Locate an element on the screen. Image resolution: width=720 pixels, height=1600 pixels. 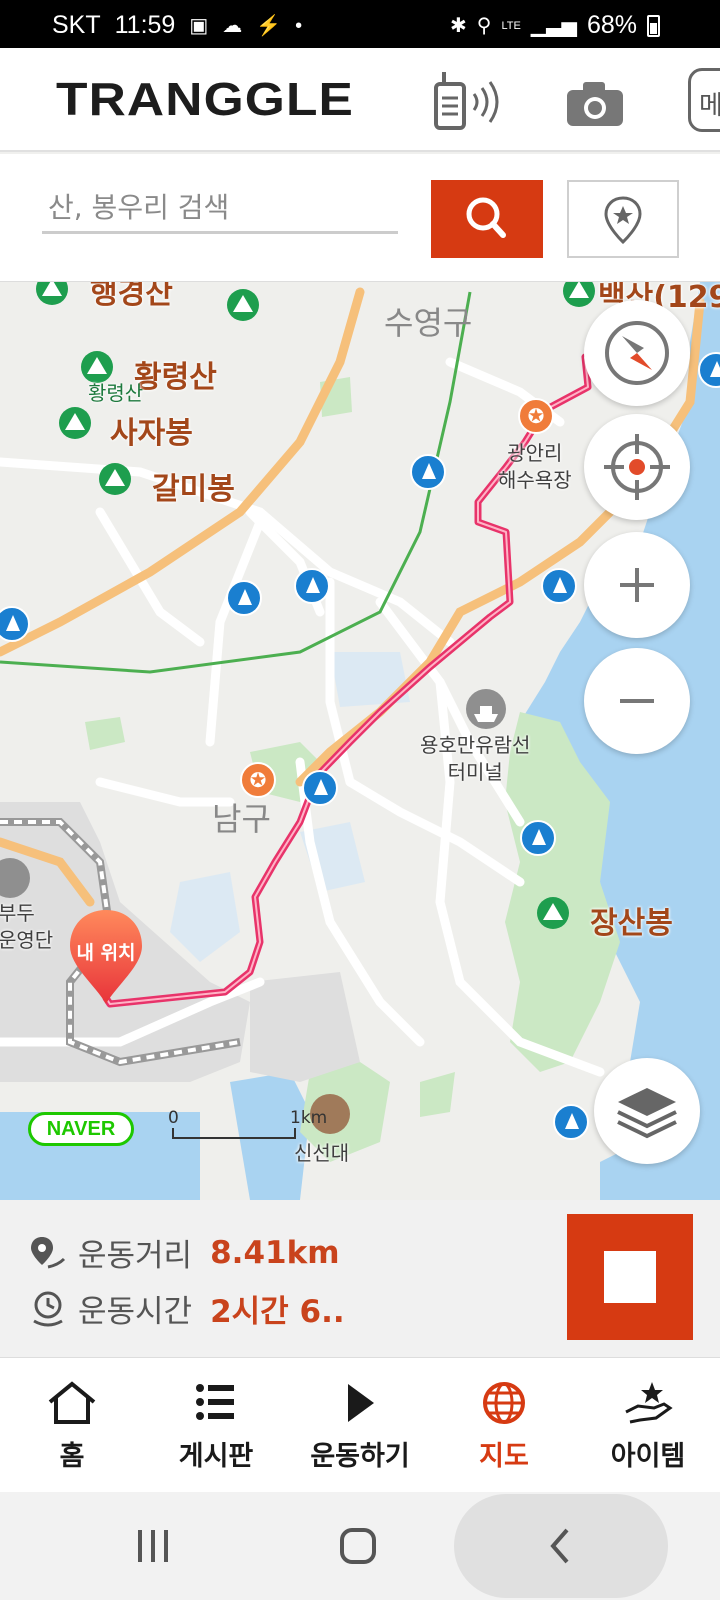
cloud-icon: ☁ is located at coordinates (232, 25).